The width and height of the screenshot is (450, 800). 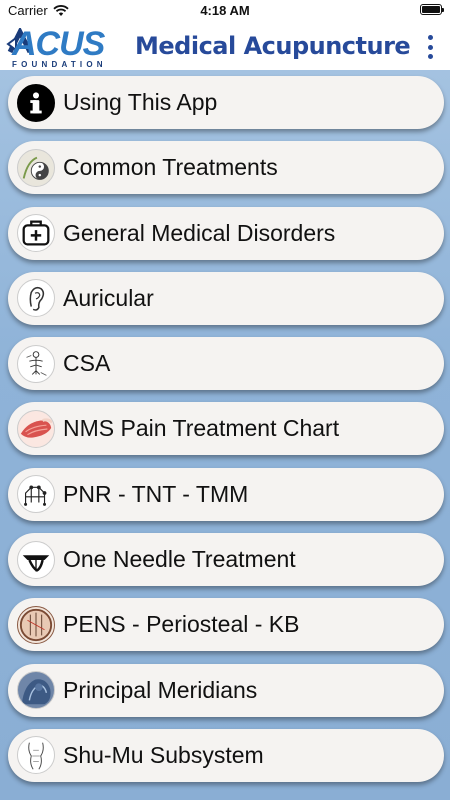 I want to click on app-title: Medical Acupuncture, so click(x=273, y=46).